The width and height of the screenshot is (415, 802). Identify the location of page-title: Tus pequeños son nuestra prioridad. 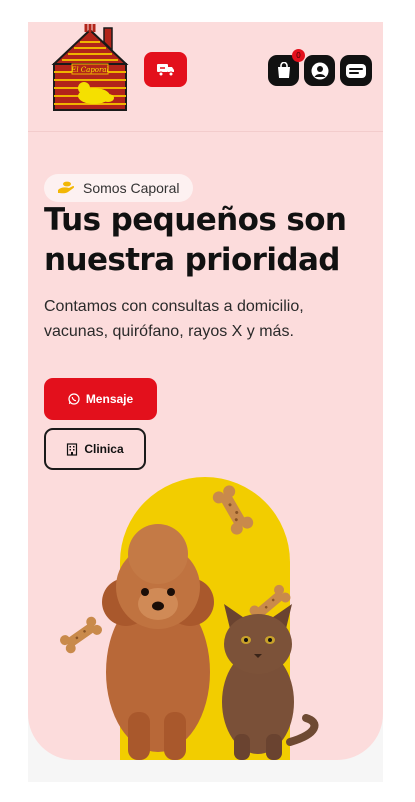
(209, 240).